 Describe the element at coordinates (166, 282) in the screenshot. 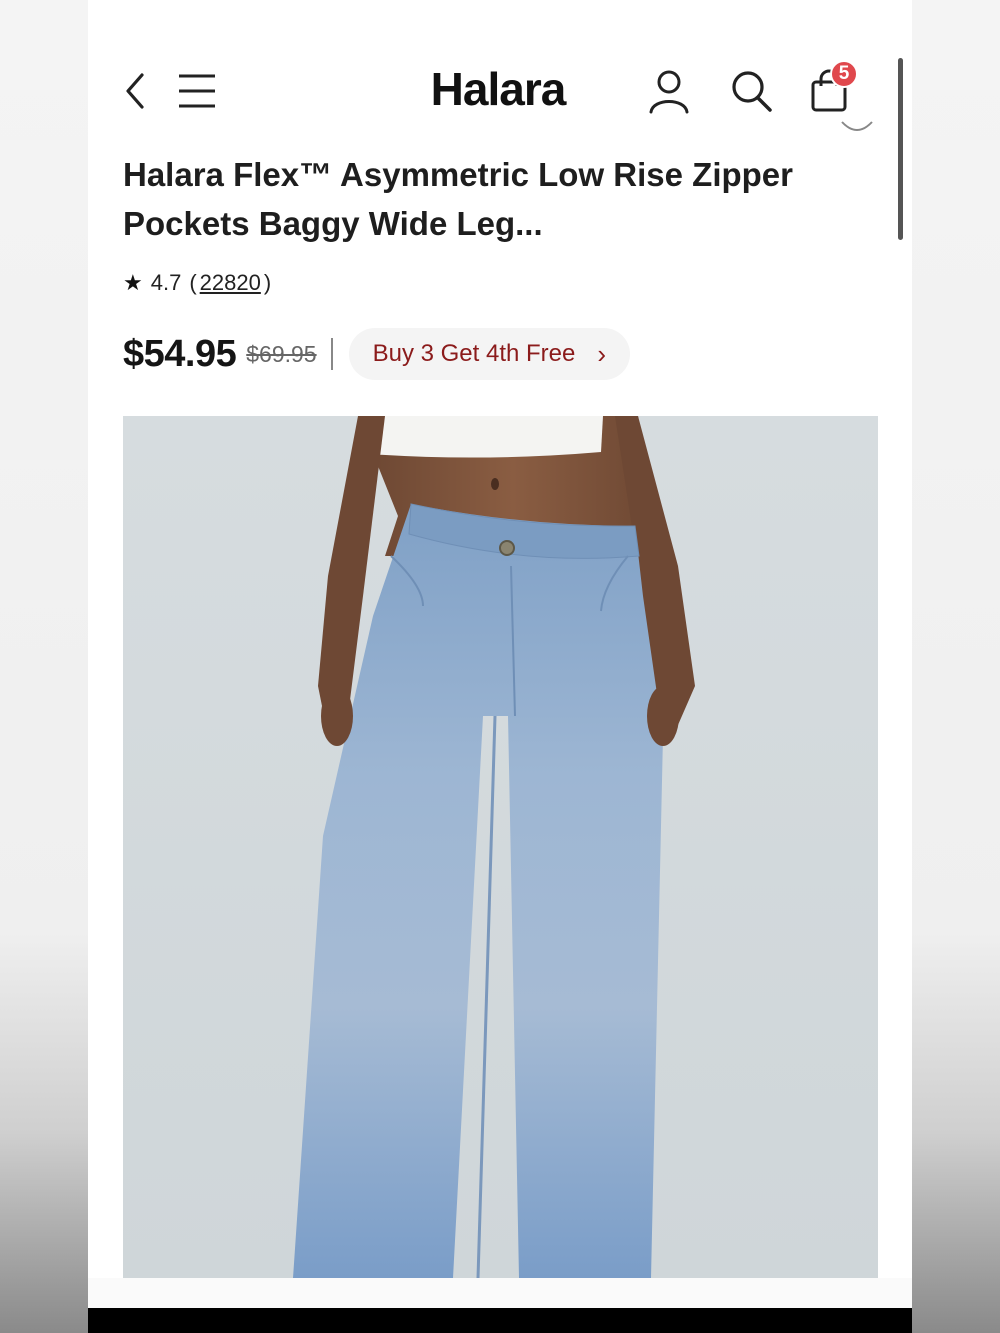

I see `rating-value: 4.7` at that location.